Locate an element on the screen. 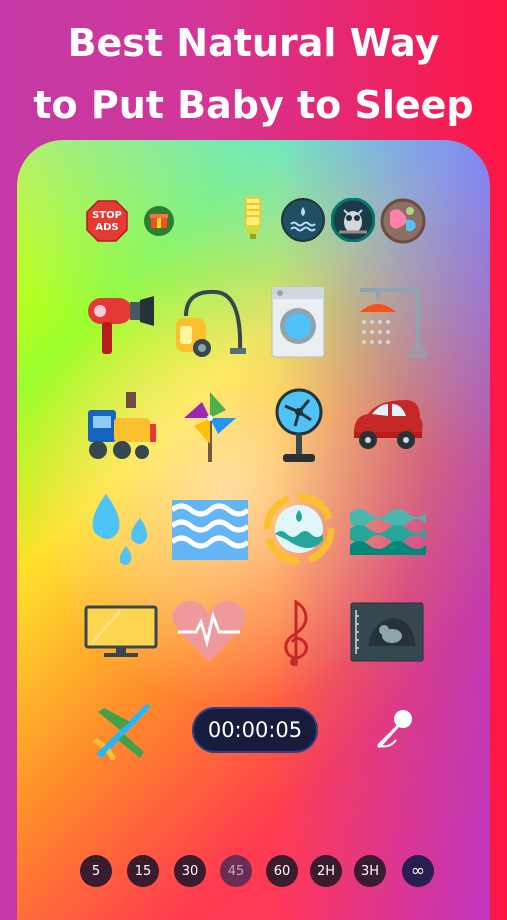  timer-chip-3h: 3H is located at coordinates (370, 871).